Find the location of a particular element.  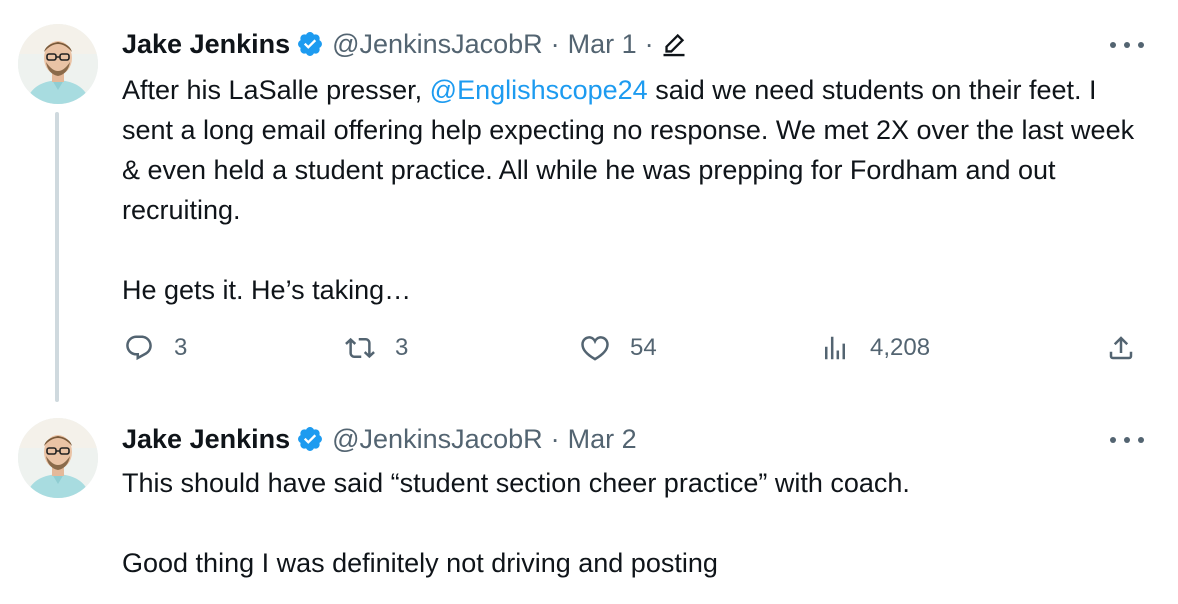

views-chart-icon is located at coordinates (835, 348).